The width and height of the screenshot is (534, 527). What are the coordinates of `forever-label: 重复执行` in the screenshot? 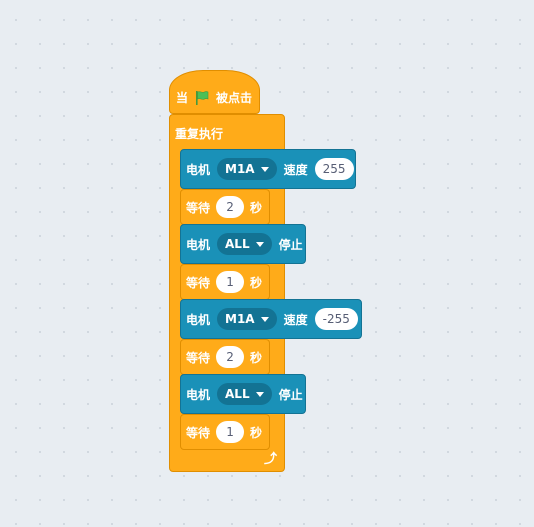 It's located at (199, 134).